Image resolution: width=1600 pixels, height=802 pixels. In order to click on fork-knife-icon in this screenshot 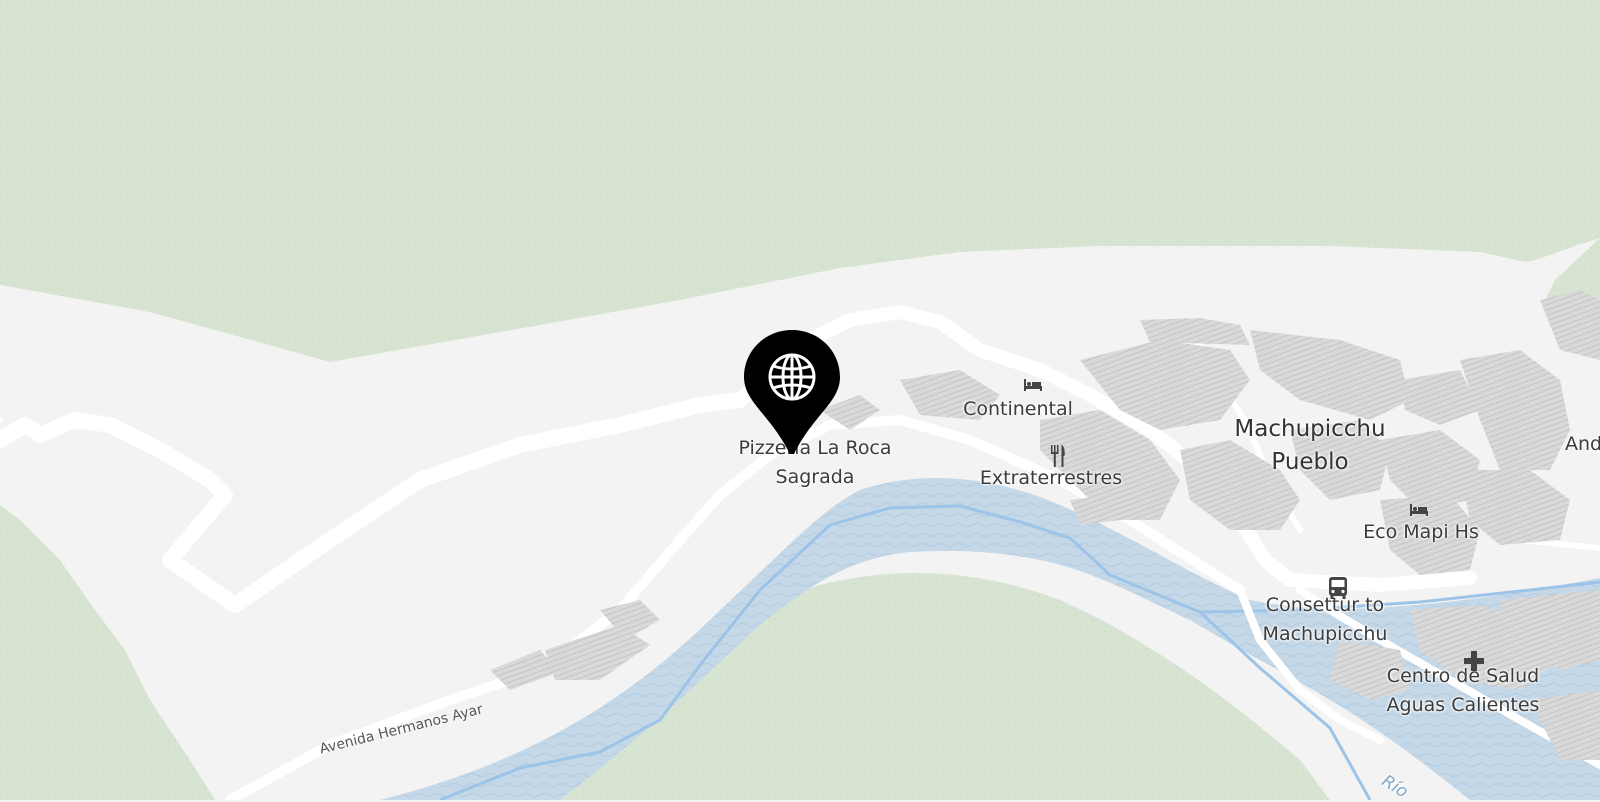, I will do `click(1058, 456)`.